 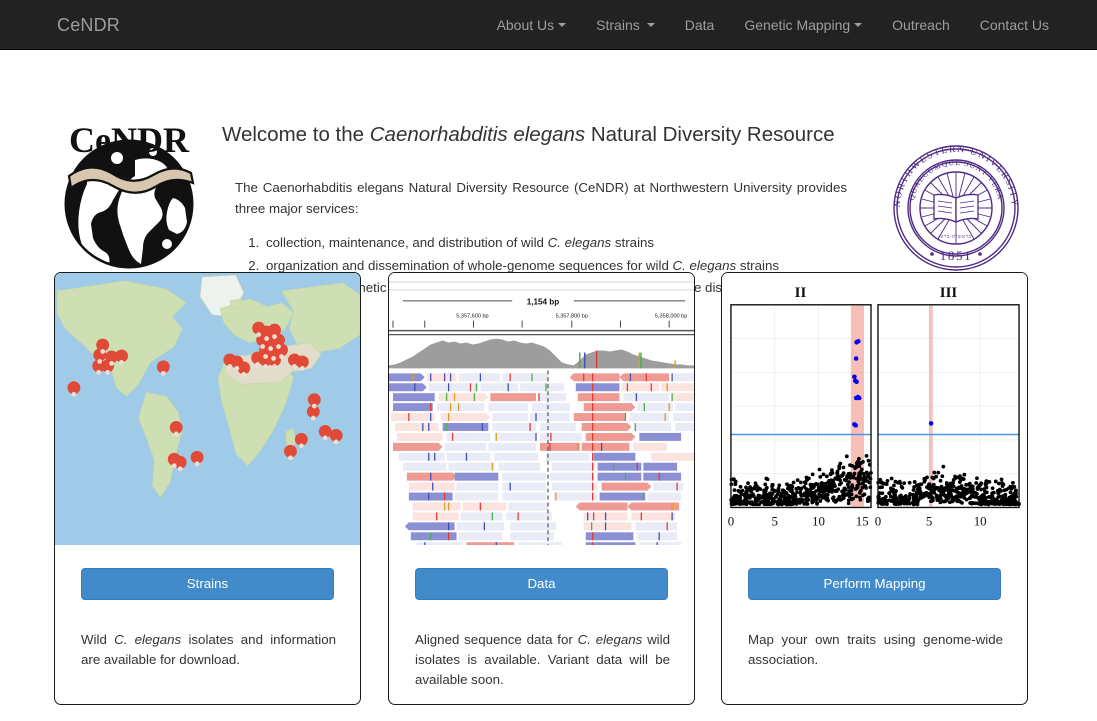 I want to click on world-map, so click(x=207, y=409).